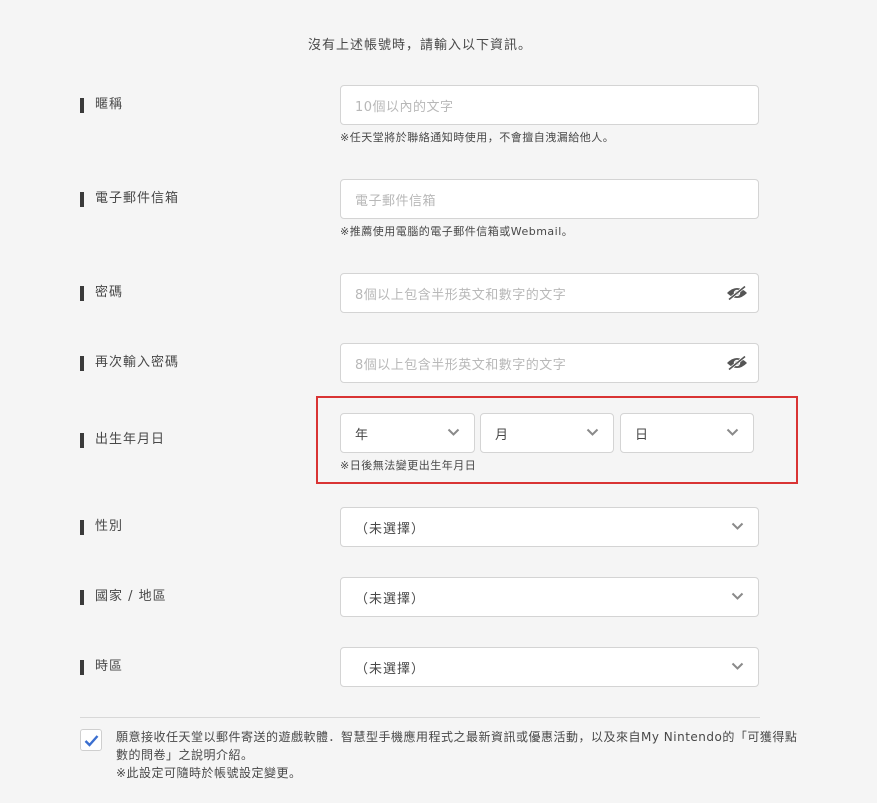 This screenshot has height=803, width=877. I want to click on password-confirm-label: 再次輸入密碼, so click(129, 363).